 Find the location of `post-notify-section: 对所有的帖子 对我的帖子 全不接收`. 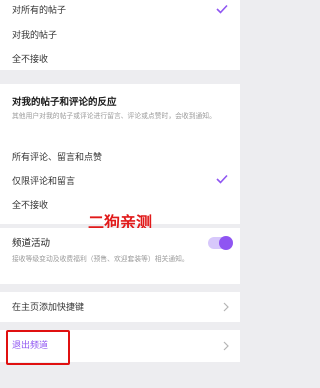

post-notify-section: 对所有的帖子 对我的帖子 全不接收 is located at coordinates (120, 35).